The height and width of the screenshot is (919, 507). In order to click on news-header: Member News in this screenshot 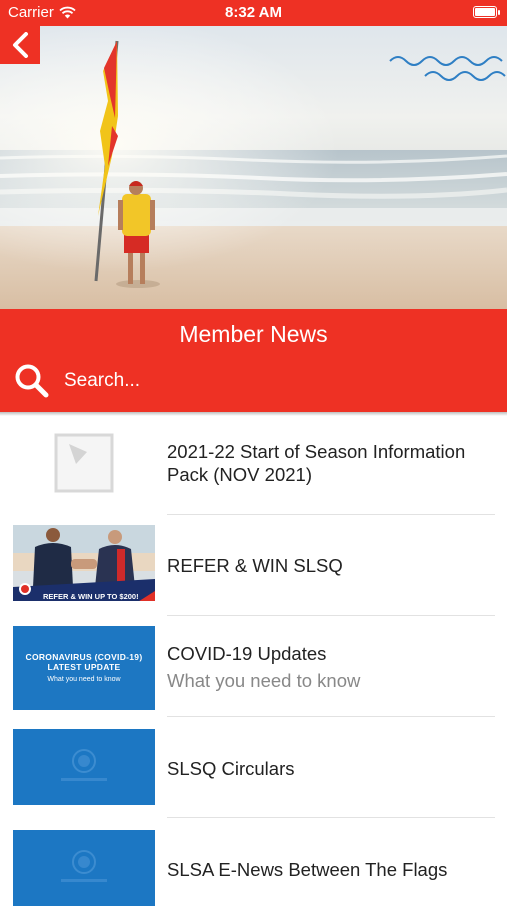, I will do `click(253, 360)`.